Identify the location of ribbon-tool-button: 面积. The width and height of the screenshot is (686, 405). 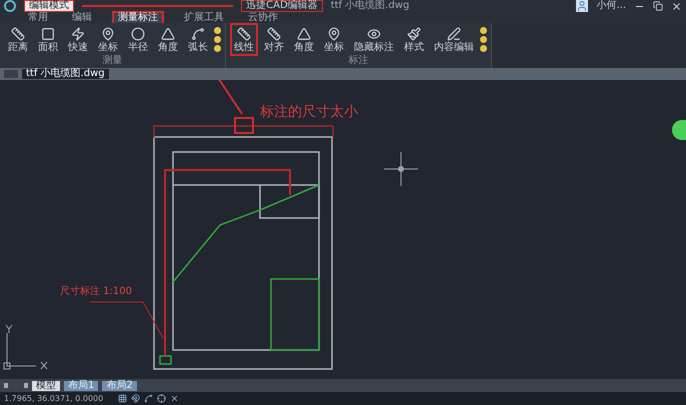
(48, 39).